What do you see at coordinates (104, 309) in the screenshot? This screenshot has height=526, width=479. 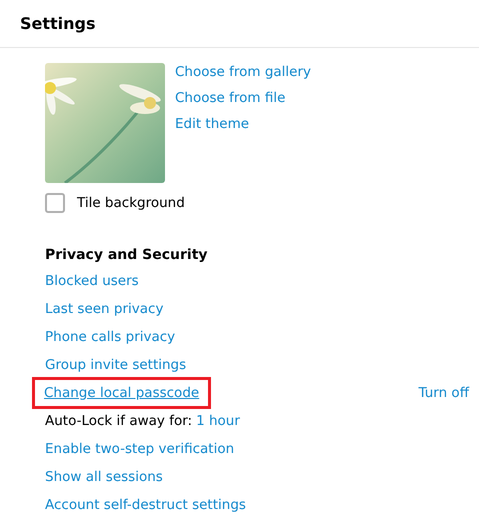 I see `link: Last seen privacy` at bounding box center [104, 309].